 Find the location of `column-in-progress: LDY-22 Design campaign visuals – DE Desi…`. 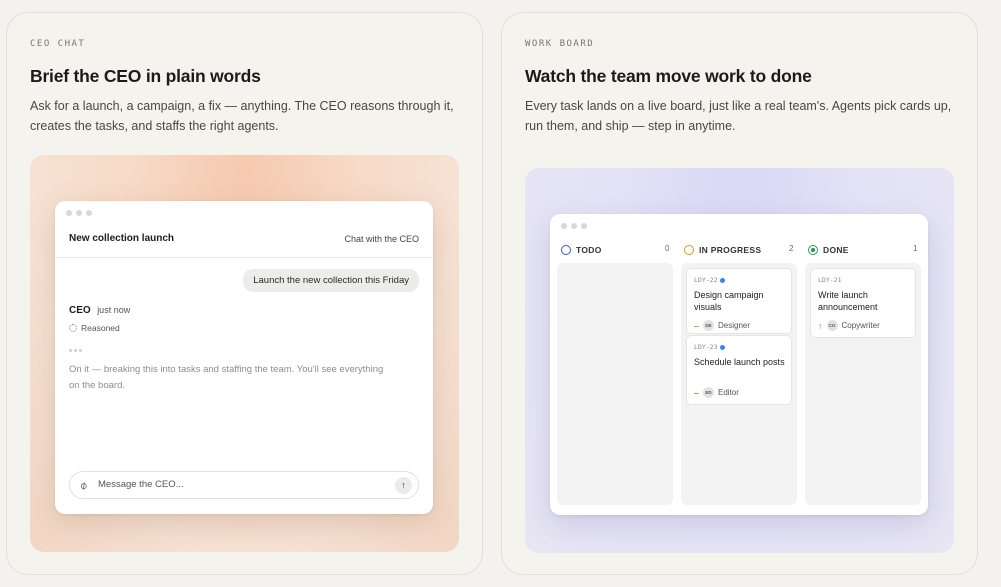

column-in-progress: LDY-22 Design campaign visuals – DE Desi… is located at coordinates (739, 384).